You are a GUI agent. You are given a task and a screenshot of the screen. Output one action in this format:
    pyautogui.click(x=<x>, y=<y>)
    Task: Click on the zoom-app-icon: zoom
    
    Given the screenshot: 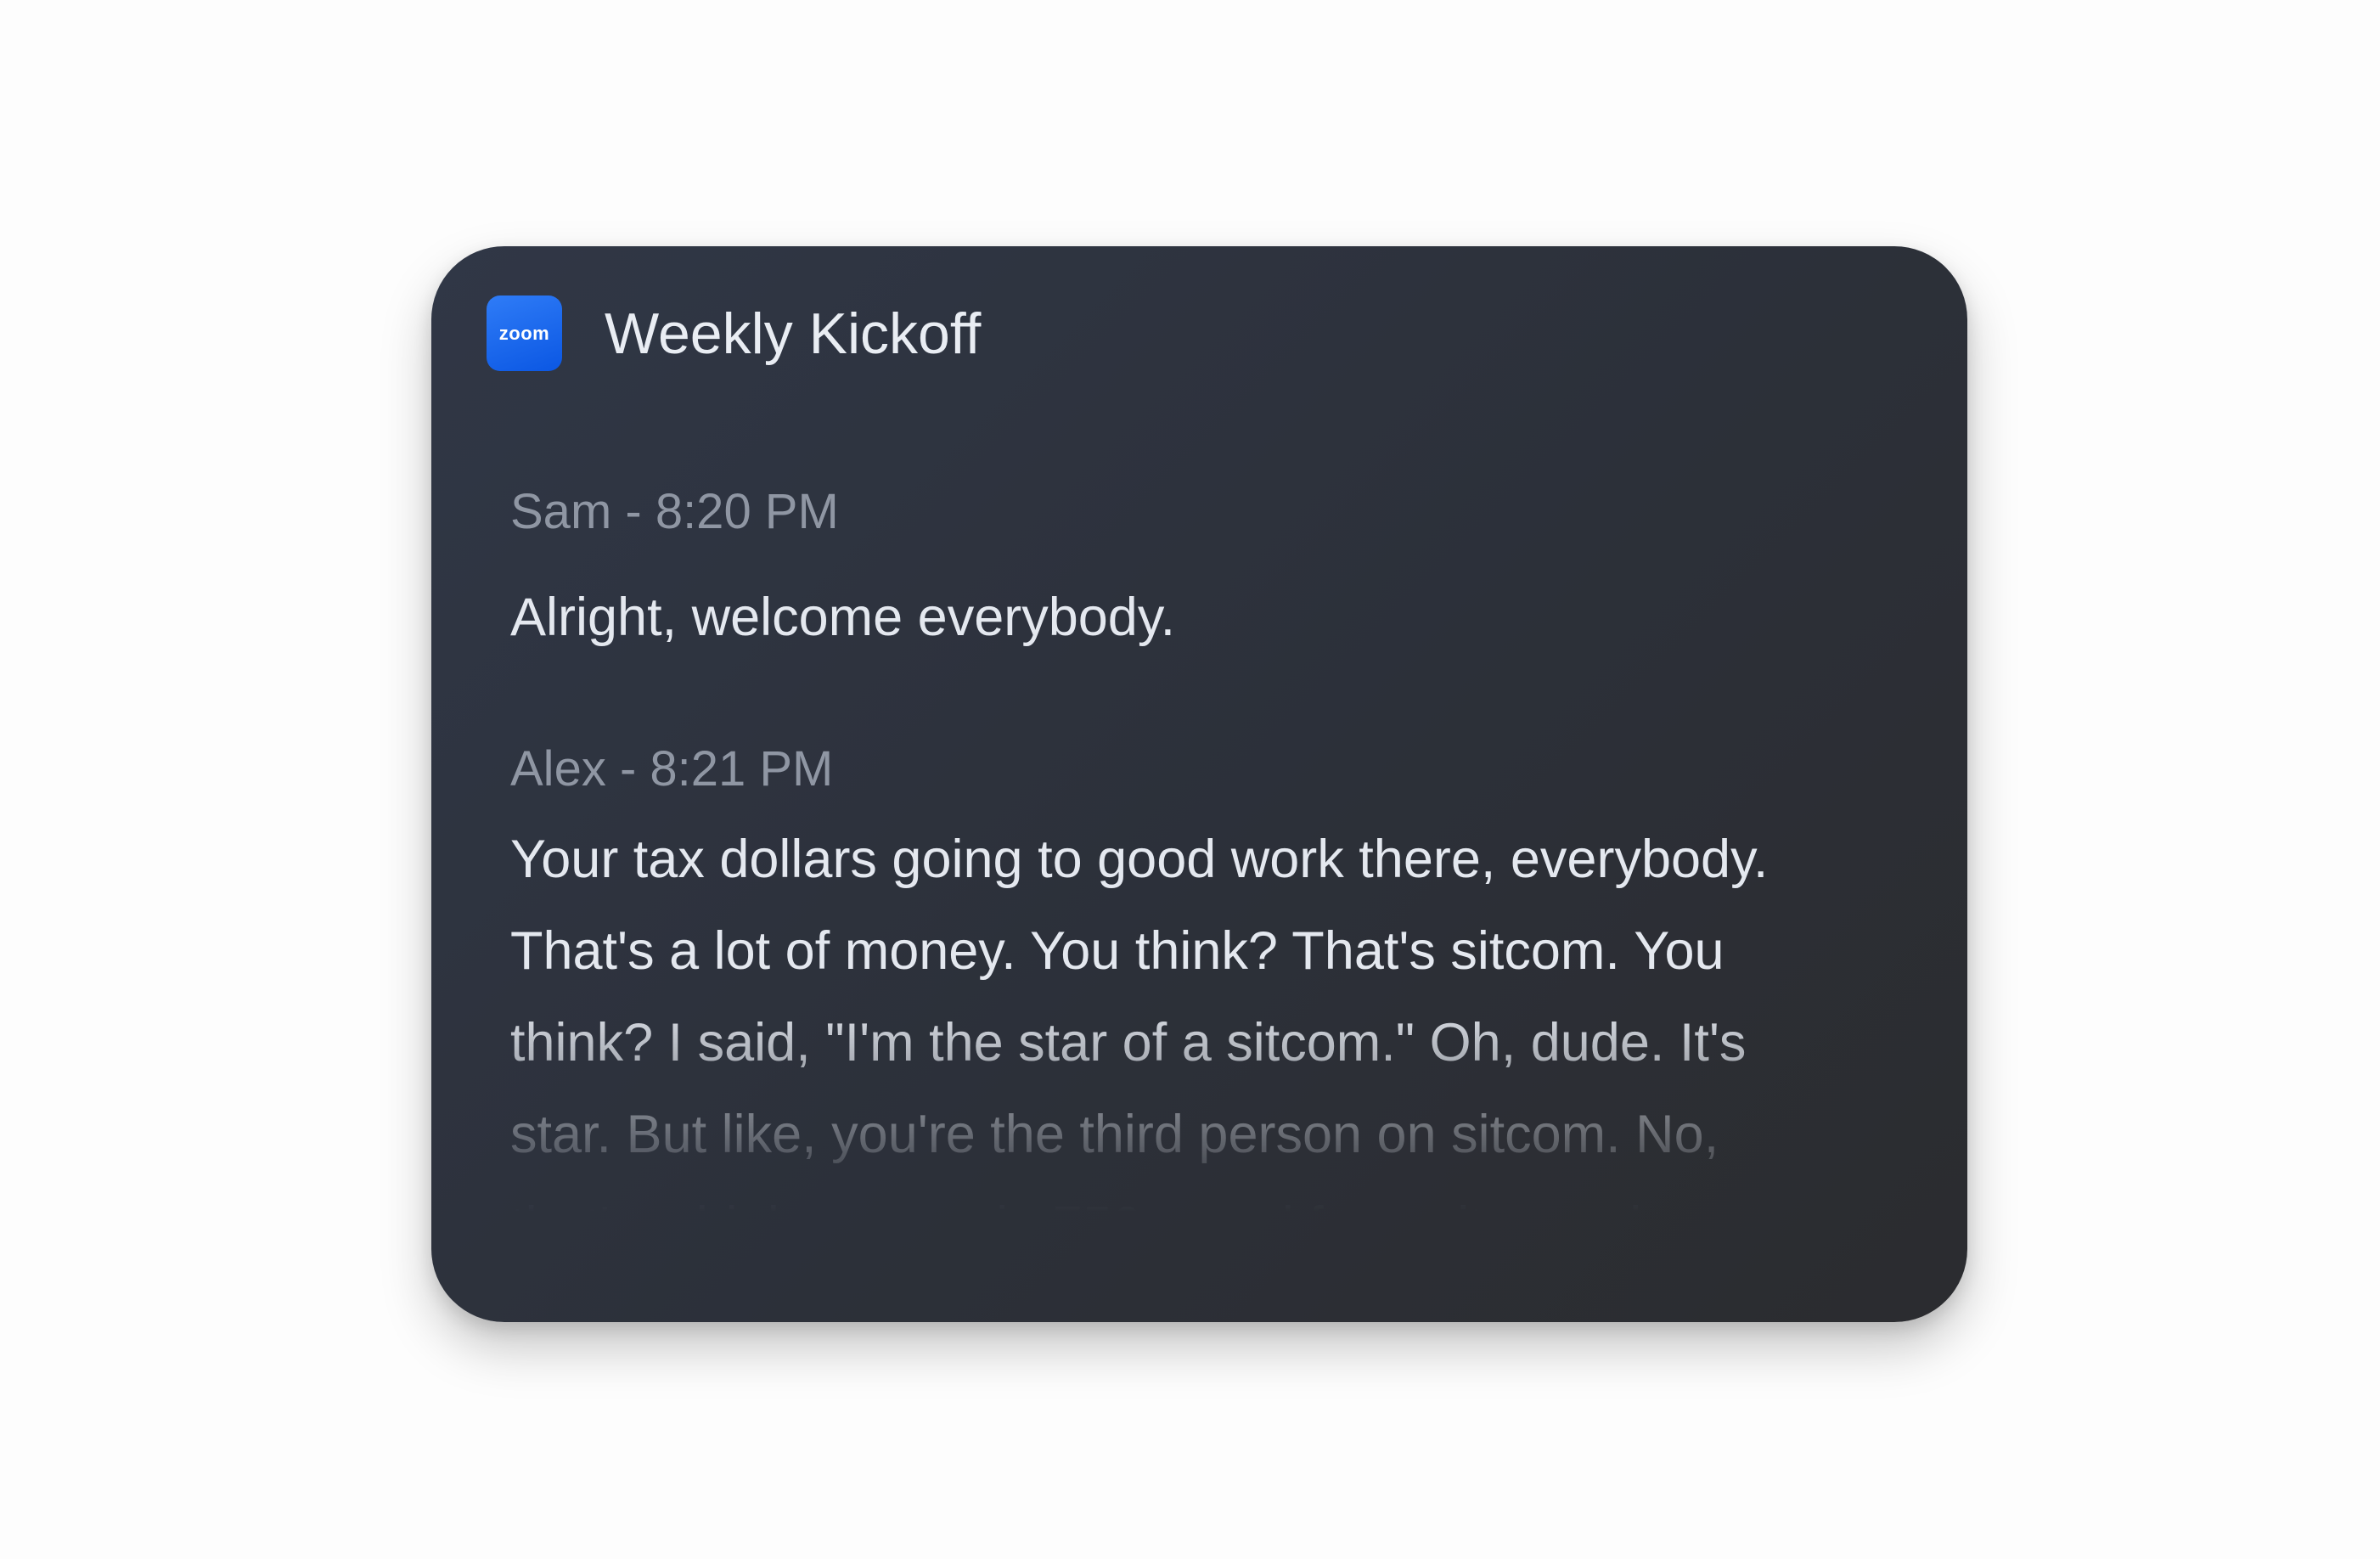 What is the action you would take?
    pyautogui.click(x=524, y=333)
    